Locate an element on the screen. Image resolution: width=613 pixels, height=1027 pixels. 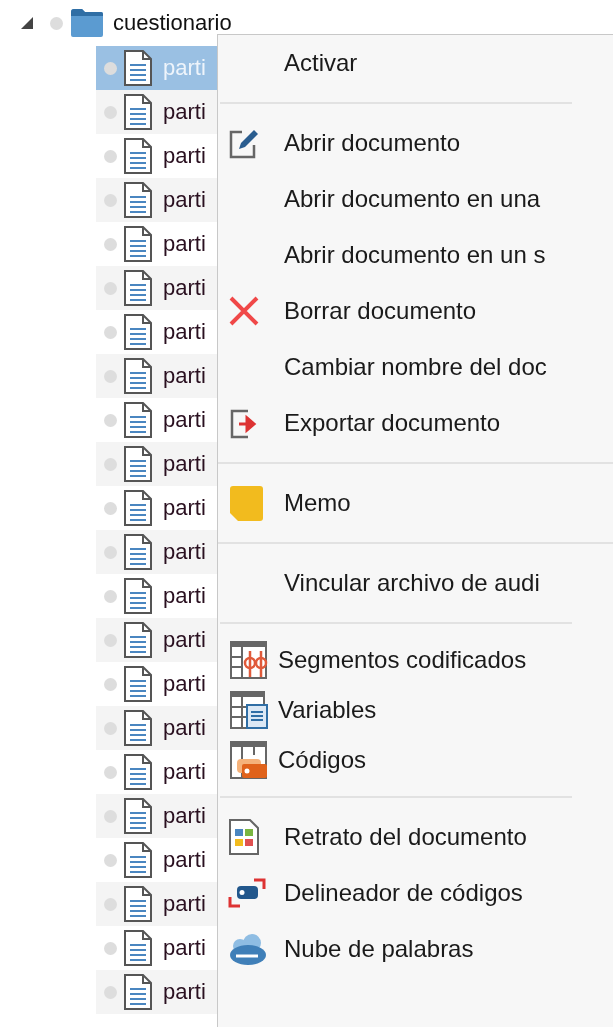
close-icon is located at coordinates (244, 311).